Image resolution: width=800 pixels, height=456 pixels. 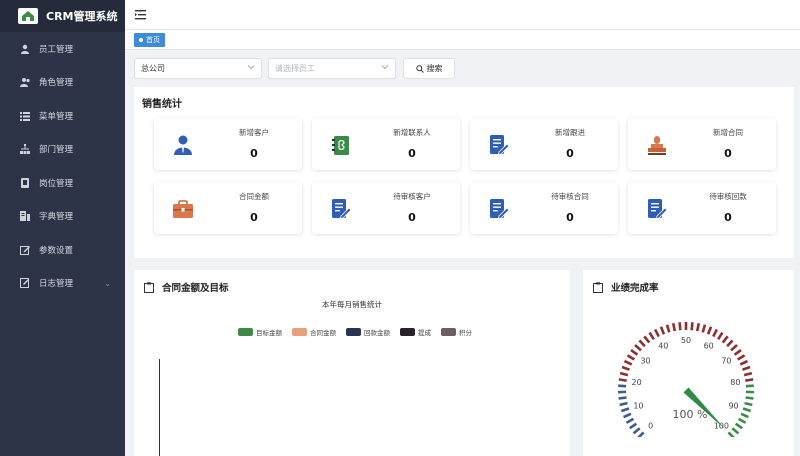 What do you see at coordinates (645, 361) in the screenshot?
I see `gauge-tick-label: 30` at bounding box center [645, 361].